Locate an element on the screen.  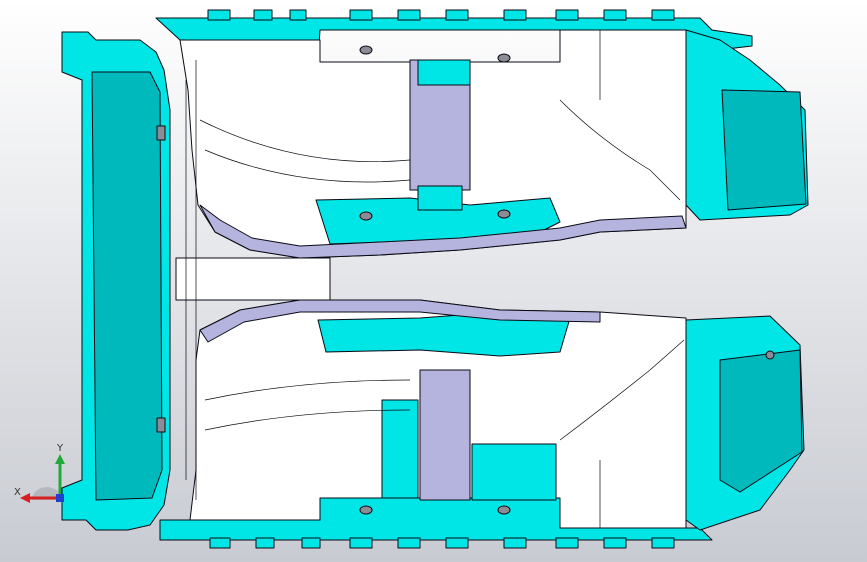
y-axis-label: Y is located at coordinates (60, 448).